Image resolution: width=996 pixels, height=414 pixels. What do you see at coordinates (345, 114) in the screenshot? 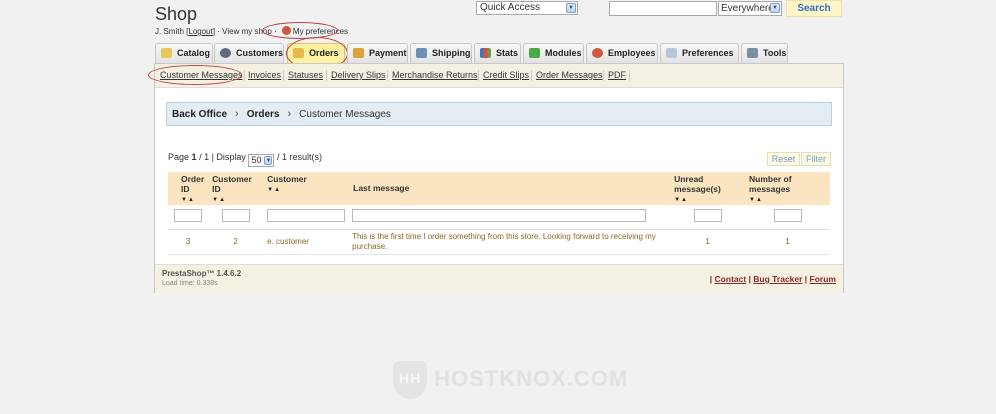
I see `breadcrumb-current: Customer Messages` at bounding box center [345, 114].